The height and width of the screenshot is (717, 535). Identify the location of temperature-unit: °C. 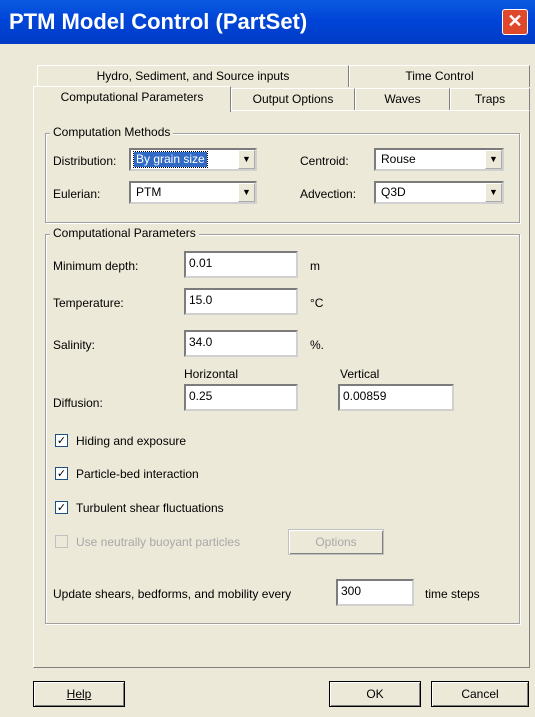
(317, 303).